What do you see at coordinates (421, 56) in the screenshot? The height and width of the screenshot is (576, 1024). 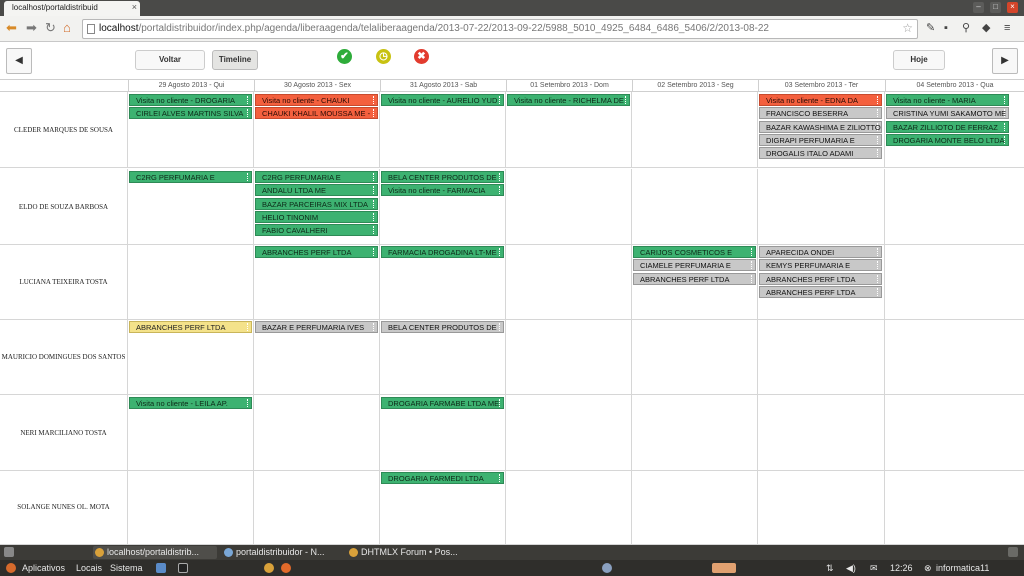 I see `reject-icon: ✖` at bounding box center [421, 56].